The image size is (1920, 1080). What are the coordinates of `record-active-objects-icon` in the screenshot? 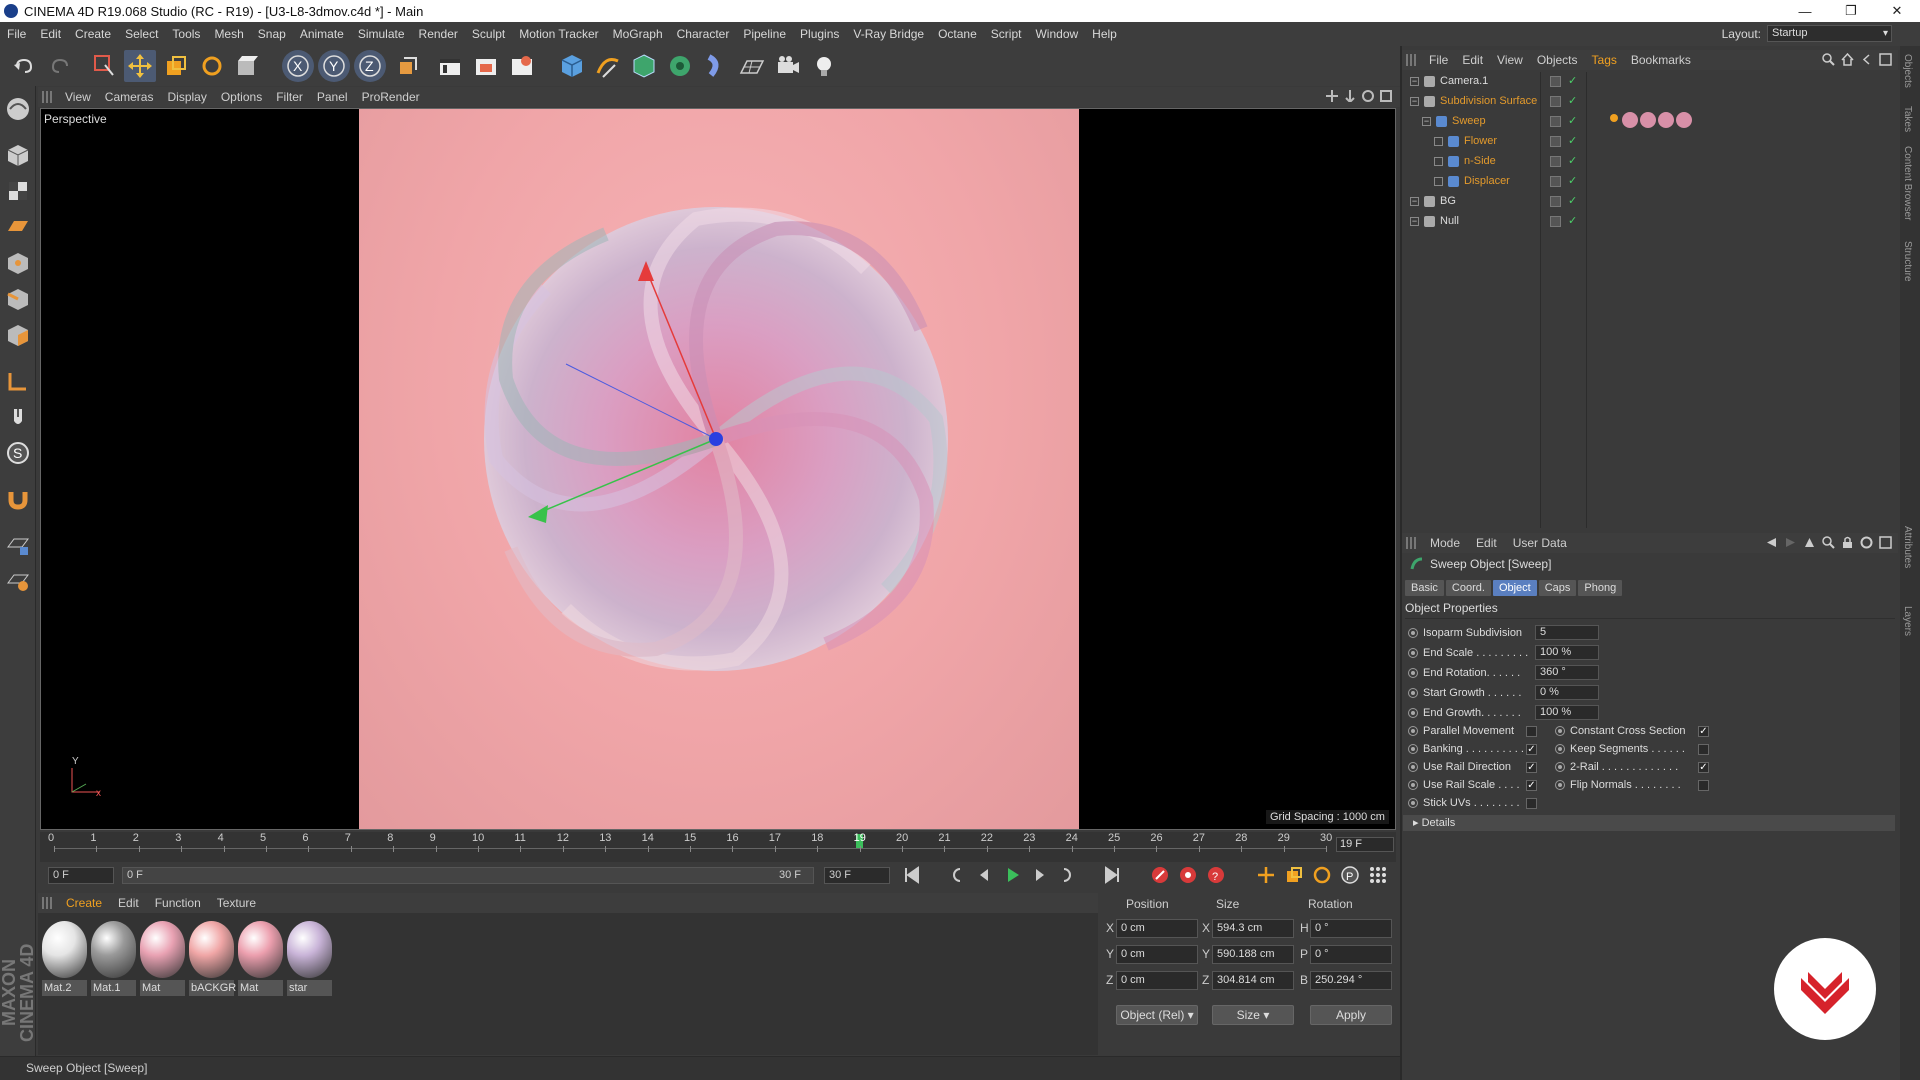 It's located at (1160, 875).